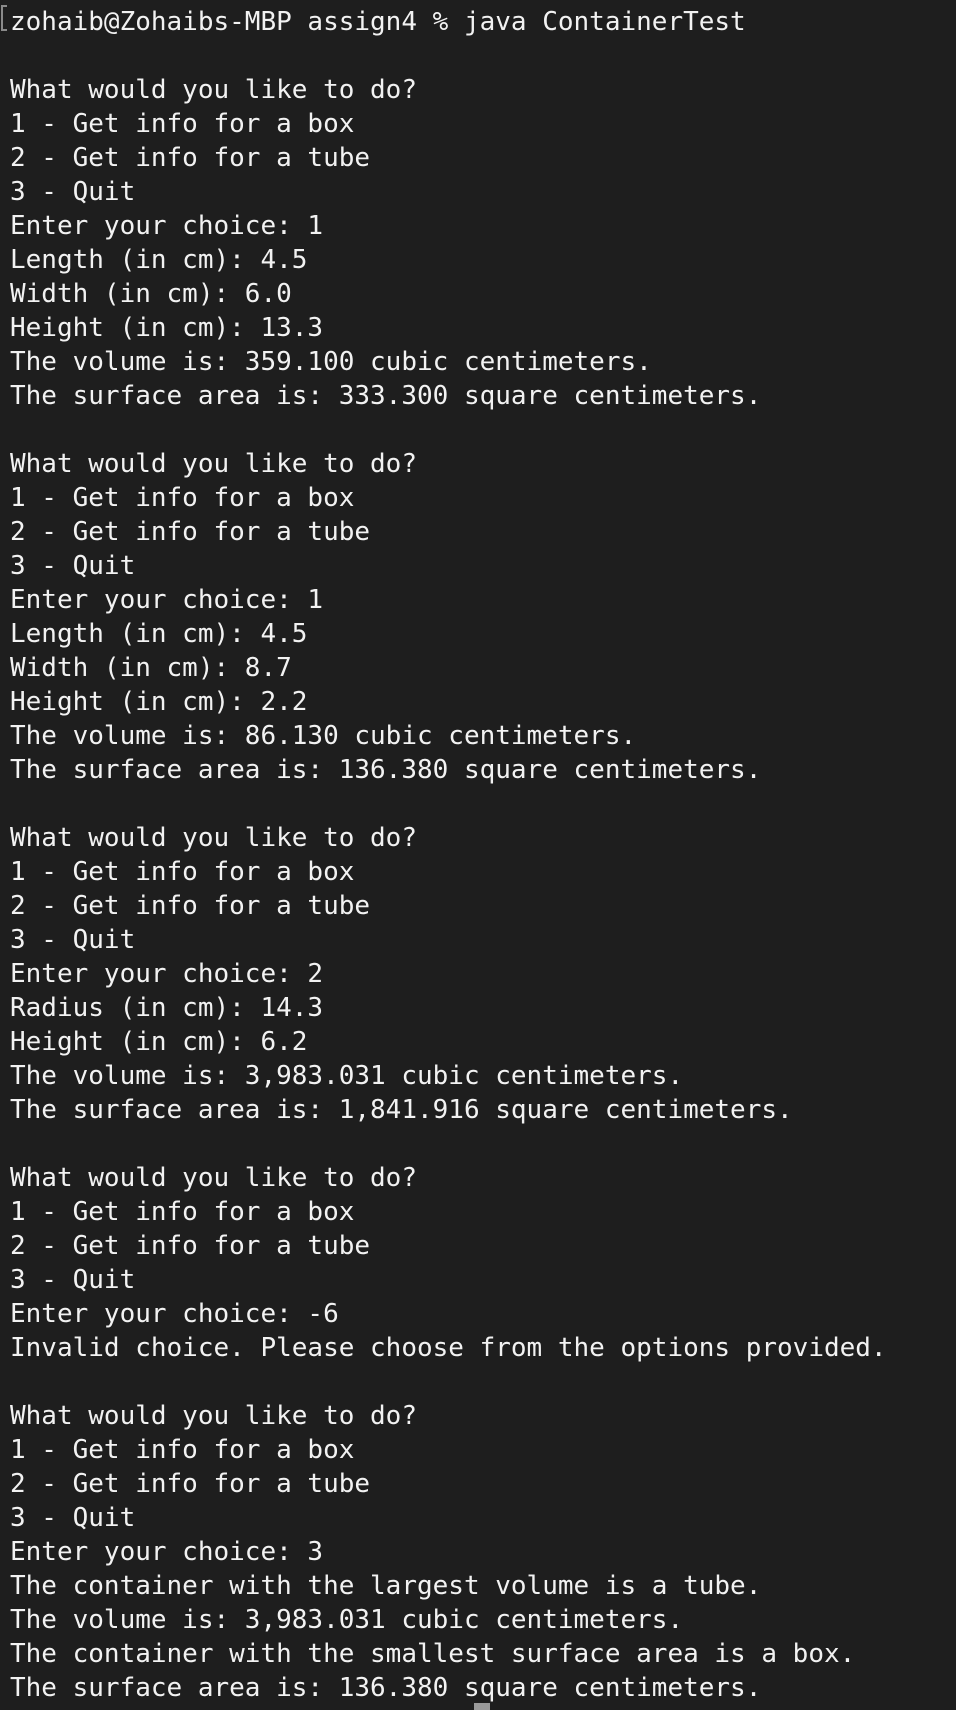 Image resolution: width=956 pixels, height=1710 pixels. What do you see at coordinates (167, 328) in the screenshot?
I see `terminal-line: Height (in cm): 13.3` at bounding box center [167, 328].